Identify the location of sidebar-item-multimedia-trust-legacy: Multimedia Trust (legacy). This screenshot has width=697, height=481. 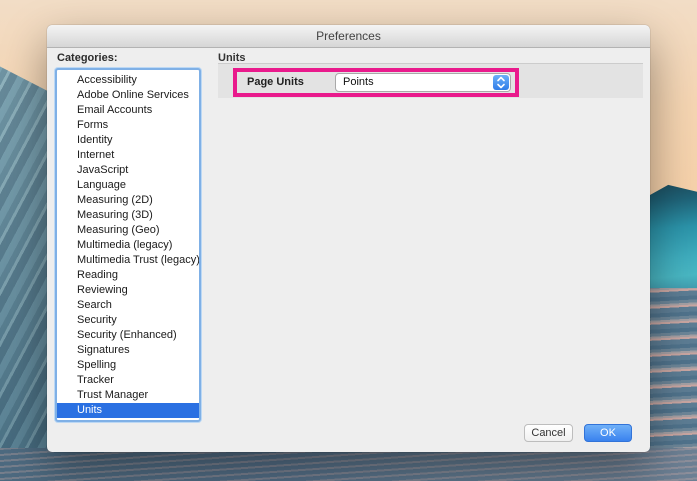
(128, 260).